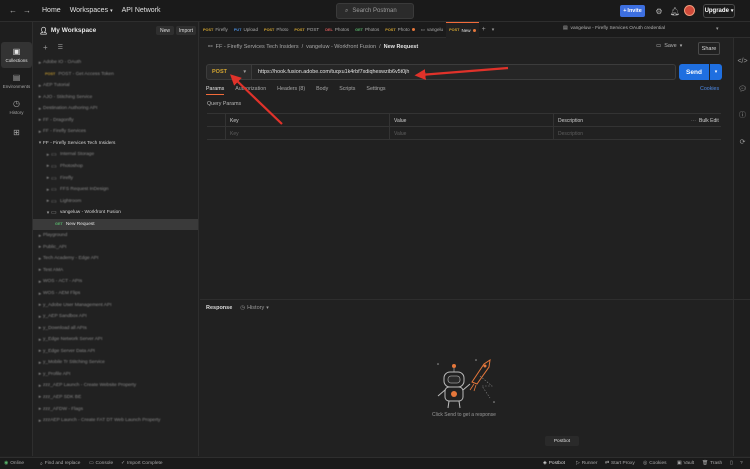  What do you see at coordinates (16, 133) in the screenshot?
I see `rail-flows: ⊞` at bounding box center [16, 133].